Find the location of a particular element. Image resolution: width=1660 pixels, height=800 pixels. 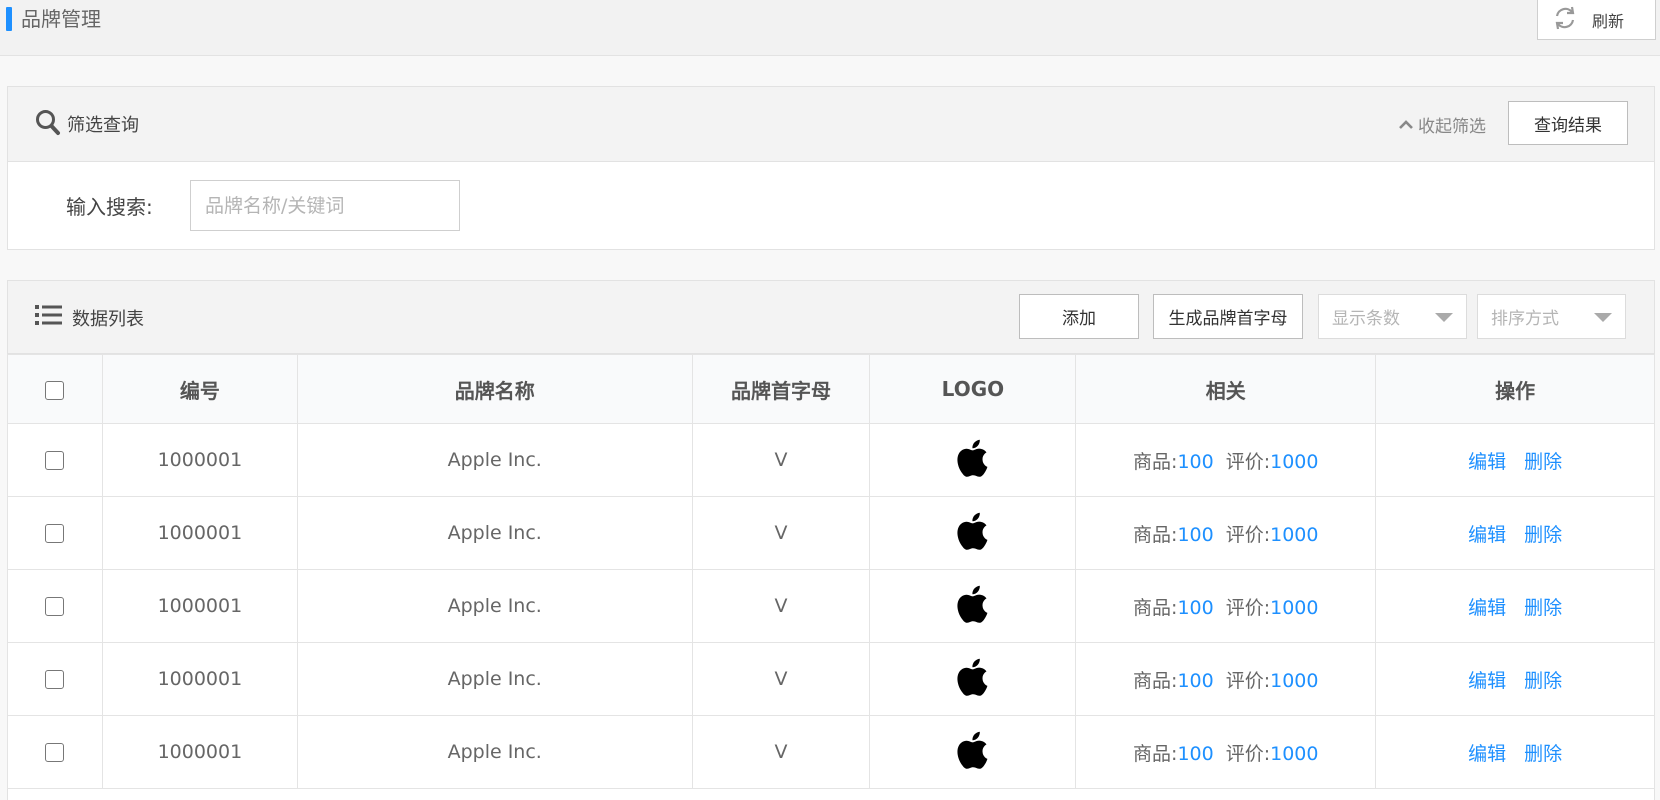

top-bar: 品牌管理 刷新 is located at coordinates (830, 28).